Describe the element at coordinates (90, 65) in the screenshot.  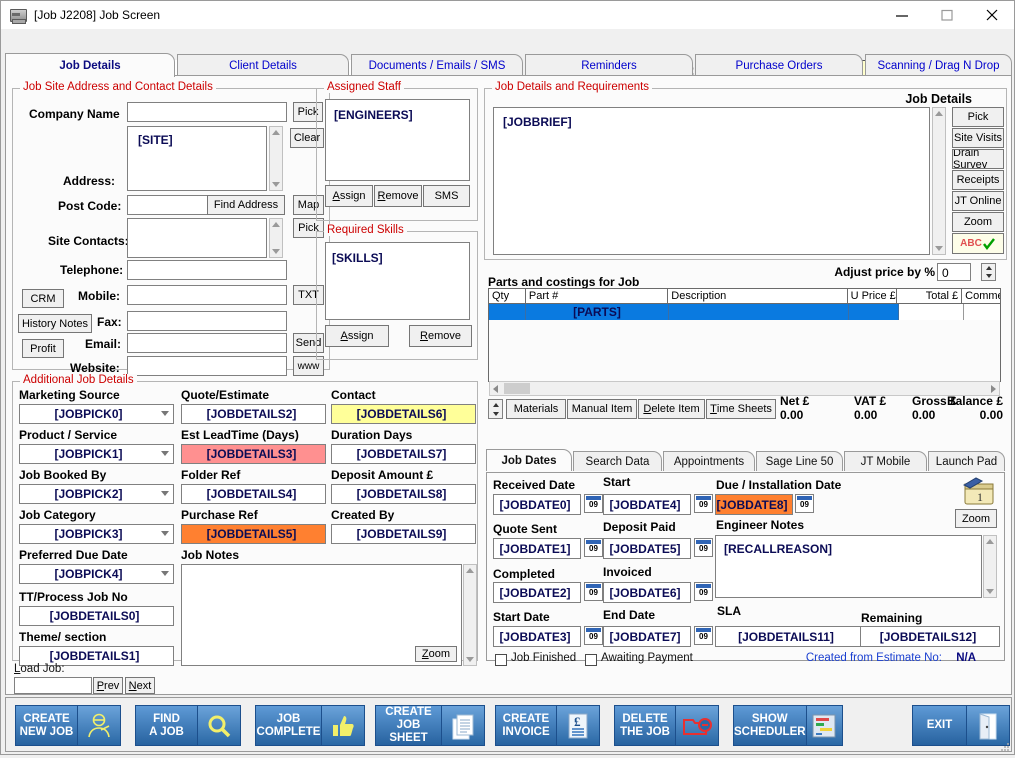
I see `tab-job-details: Job Details` at that location.